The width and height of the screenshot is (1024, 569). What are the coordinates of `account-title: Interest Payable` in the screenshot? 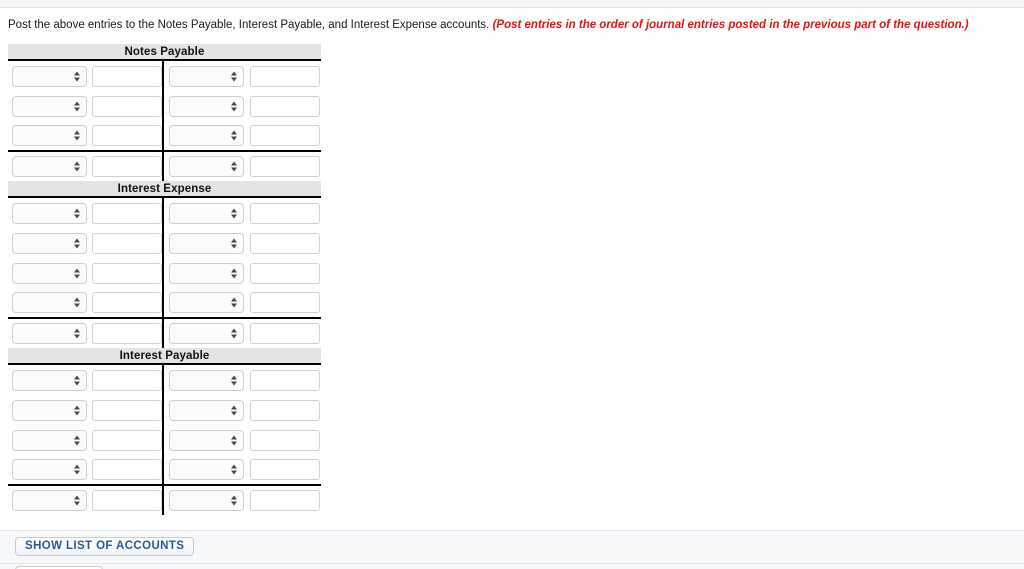 It's located at (164, 356).